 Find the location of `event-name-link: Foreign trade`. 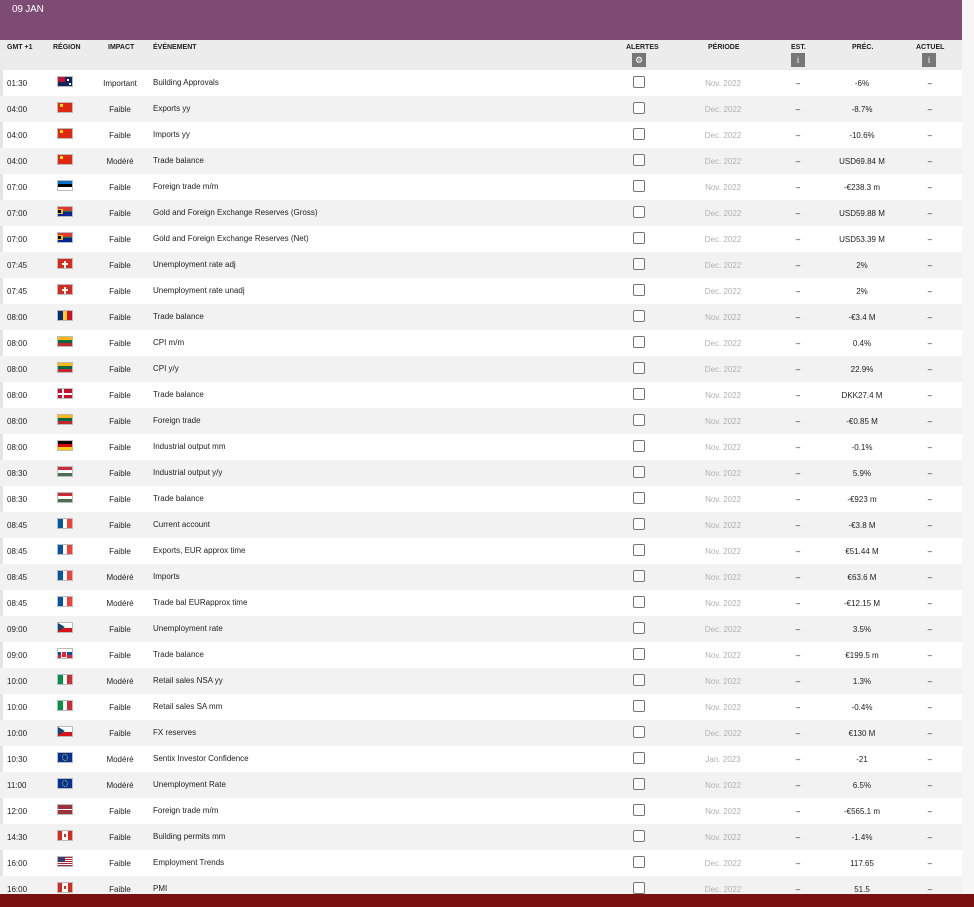

event-name-link: Foreign trade is located at coordinates (177, 420).